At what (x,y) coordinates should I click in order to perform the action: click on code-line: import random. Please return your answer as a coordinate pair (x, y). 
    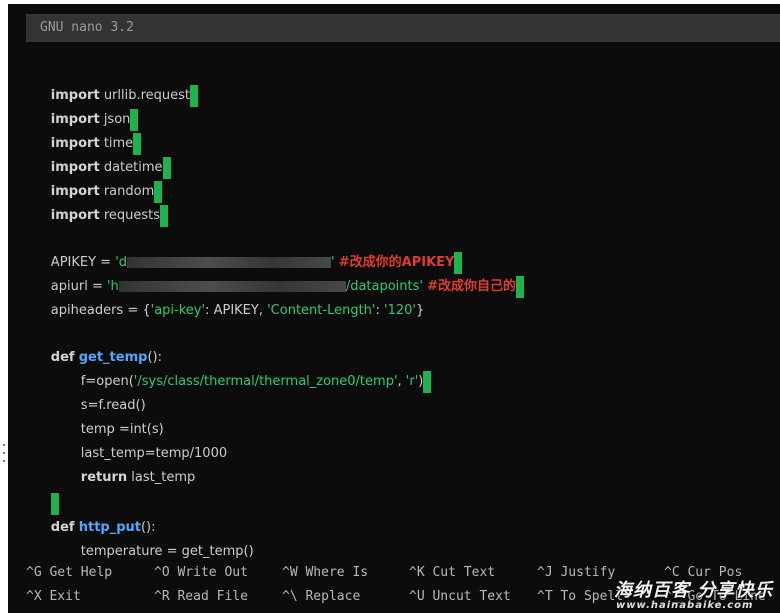
    Looking at the image, I should click on (94, 181).